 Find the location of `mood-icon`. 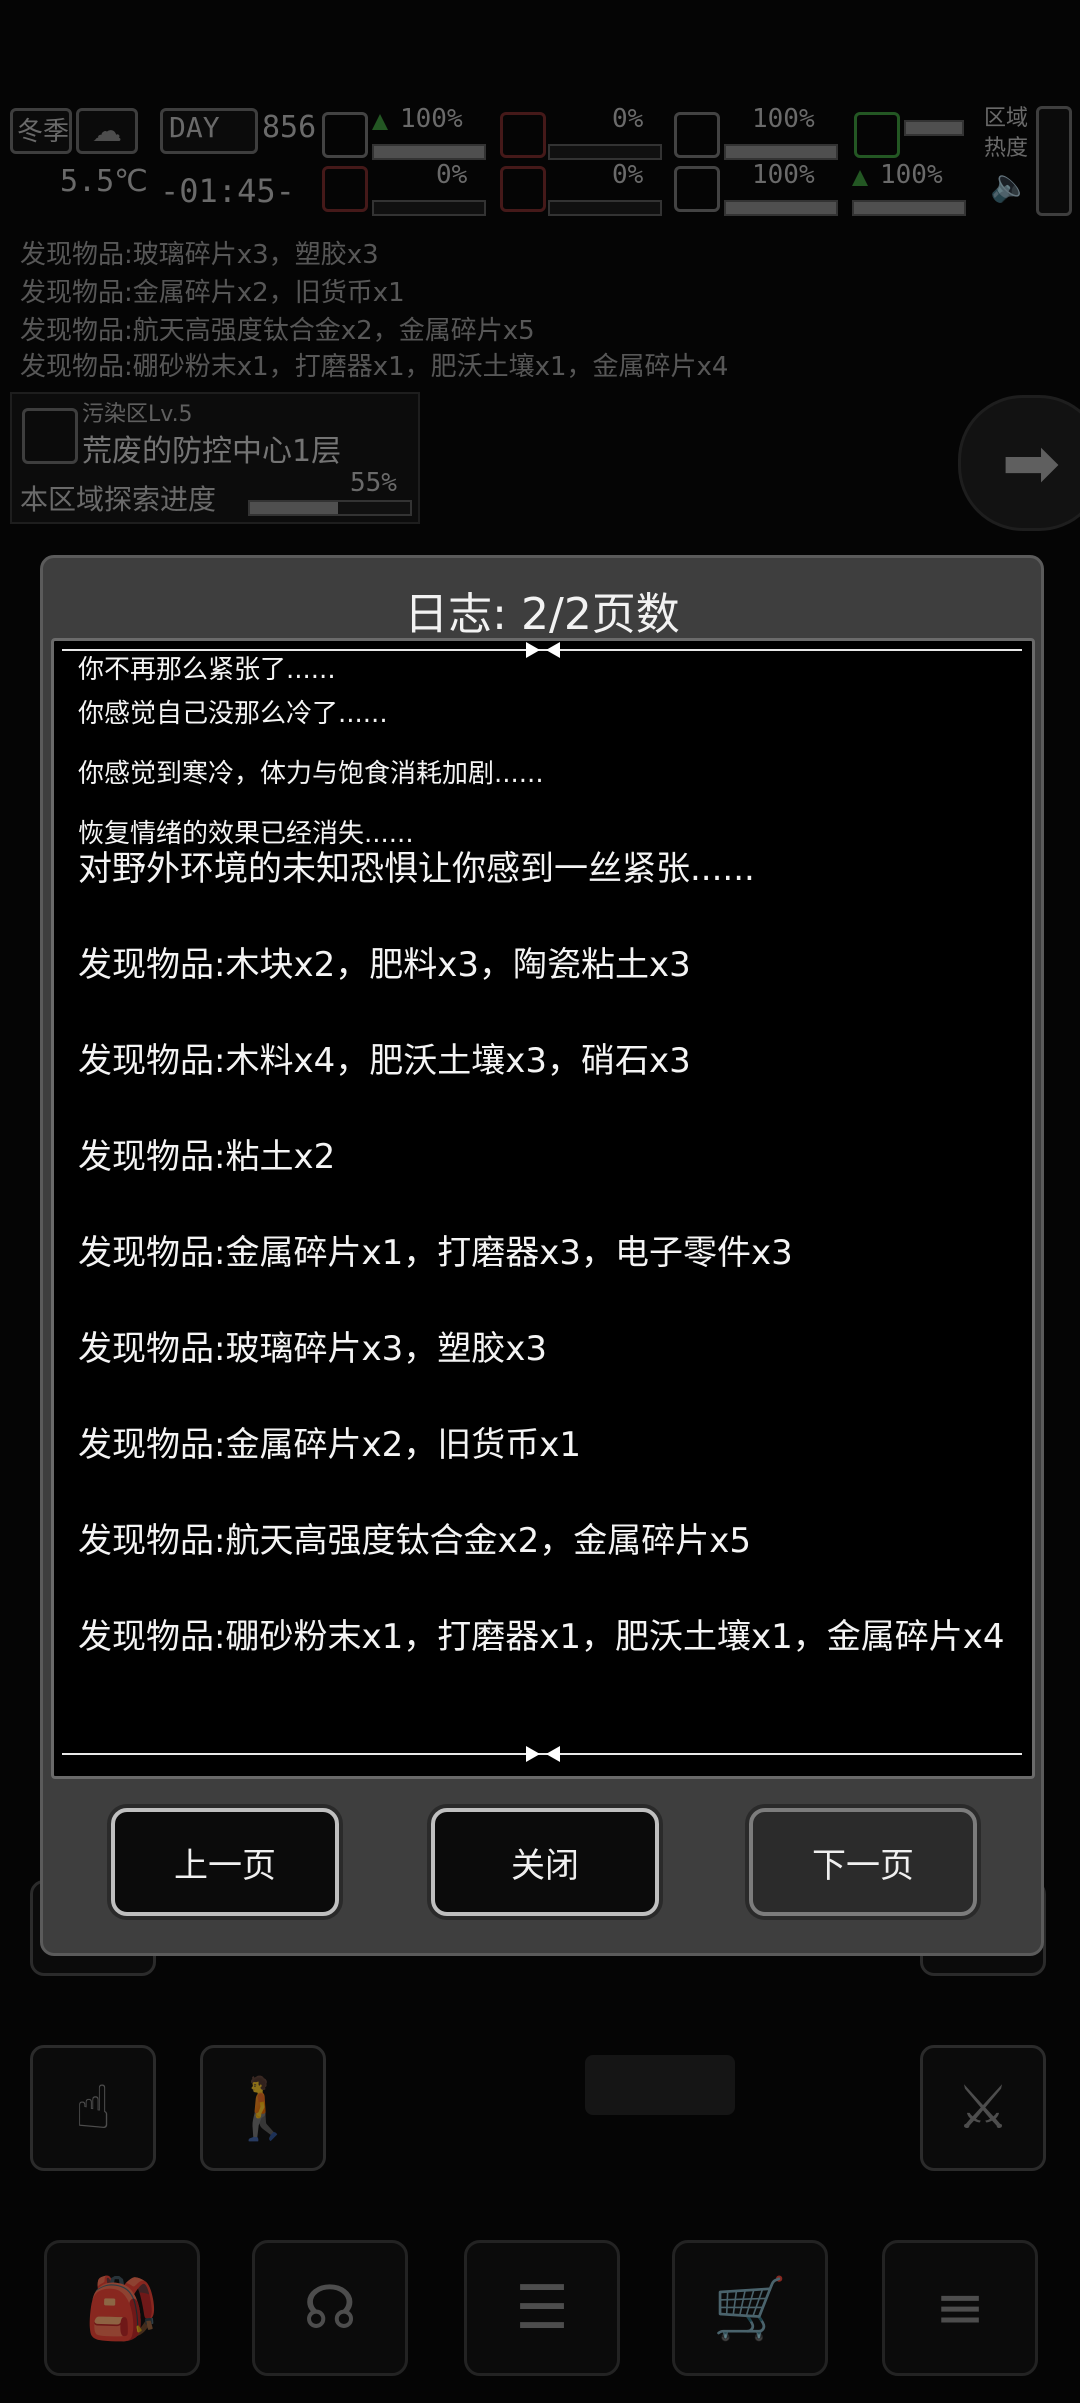

mood-icon is located at coordinates (877, 135).